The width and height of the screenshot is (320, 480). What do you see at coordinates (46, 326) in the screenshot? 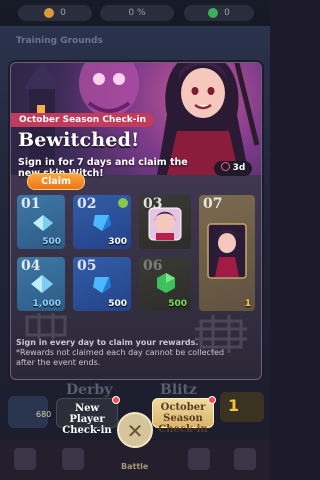
I see `knot-ornament-icon` at bounding box center [46, 326].